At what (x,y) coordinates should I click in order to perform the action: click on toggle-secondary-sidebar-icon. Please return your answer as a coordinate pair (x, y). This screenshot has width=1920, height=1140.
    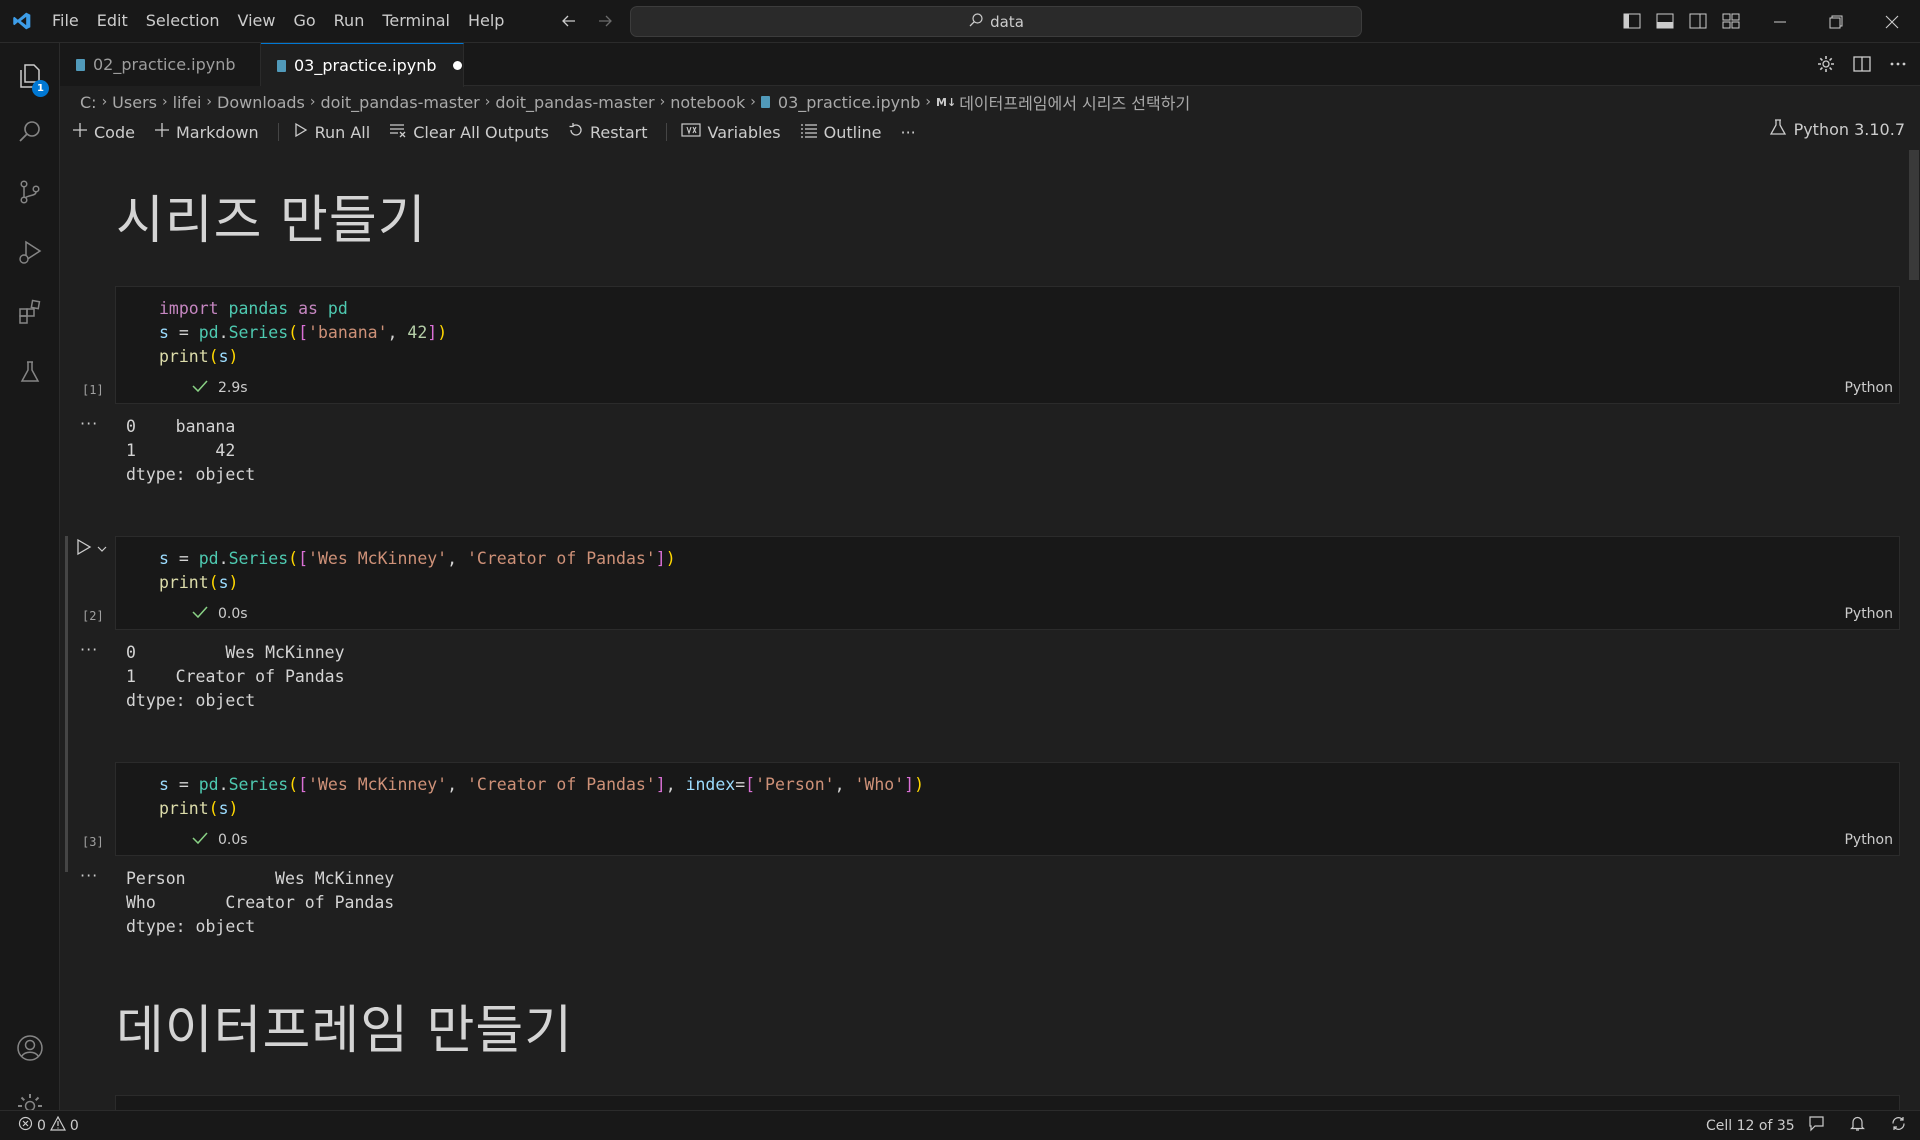
    Looking at the image, I should click on (1697, 21).